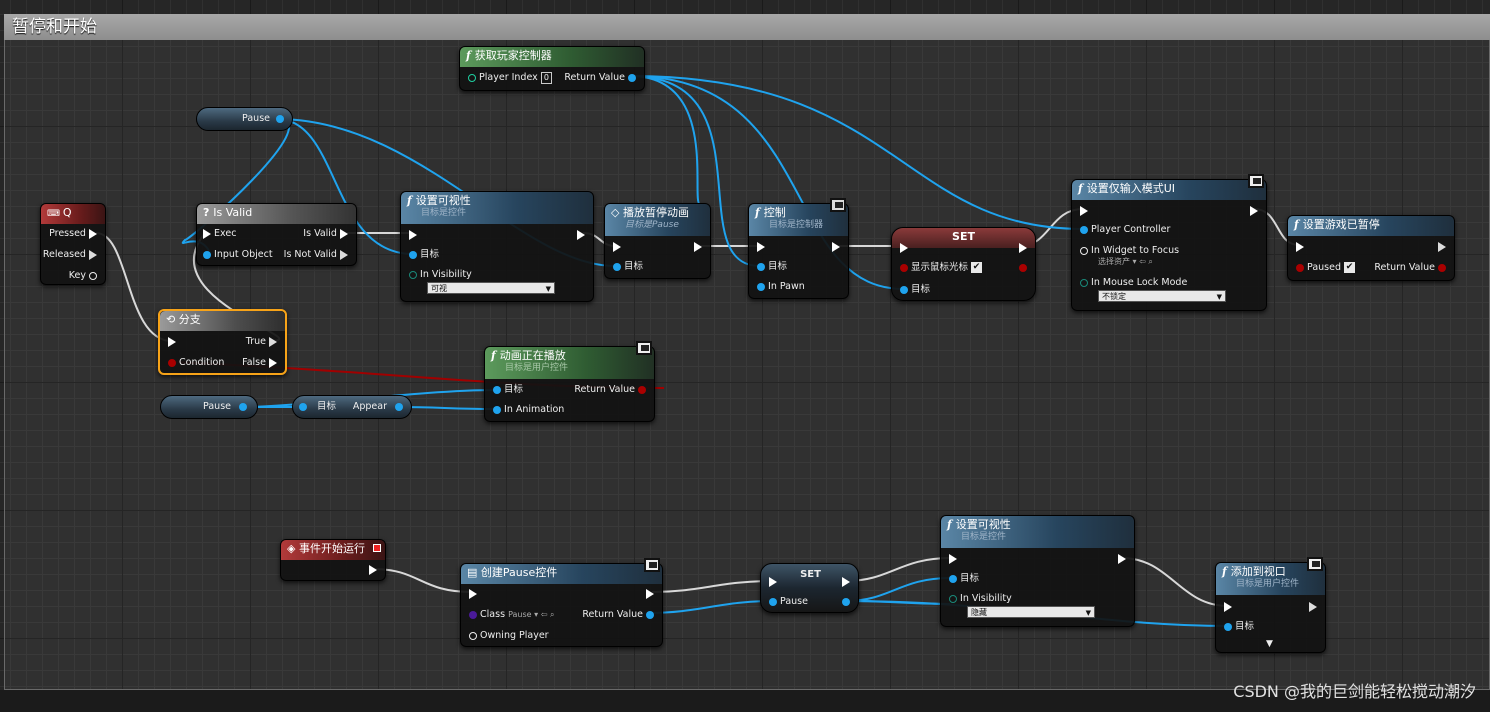 The height and width of the screenshot is (712, 1490). I want to click on node-header: ⟲ 分支, so click(222, 321).